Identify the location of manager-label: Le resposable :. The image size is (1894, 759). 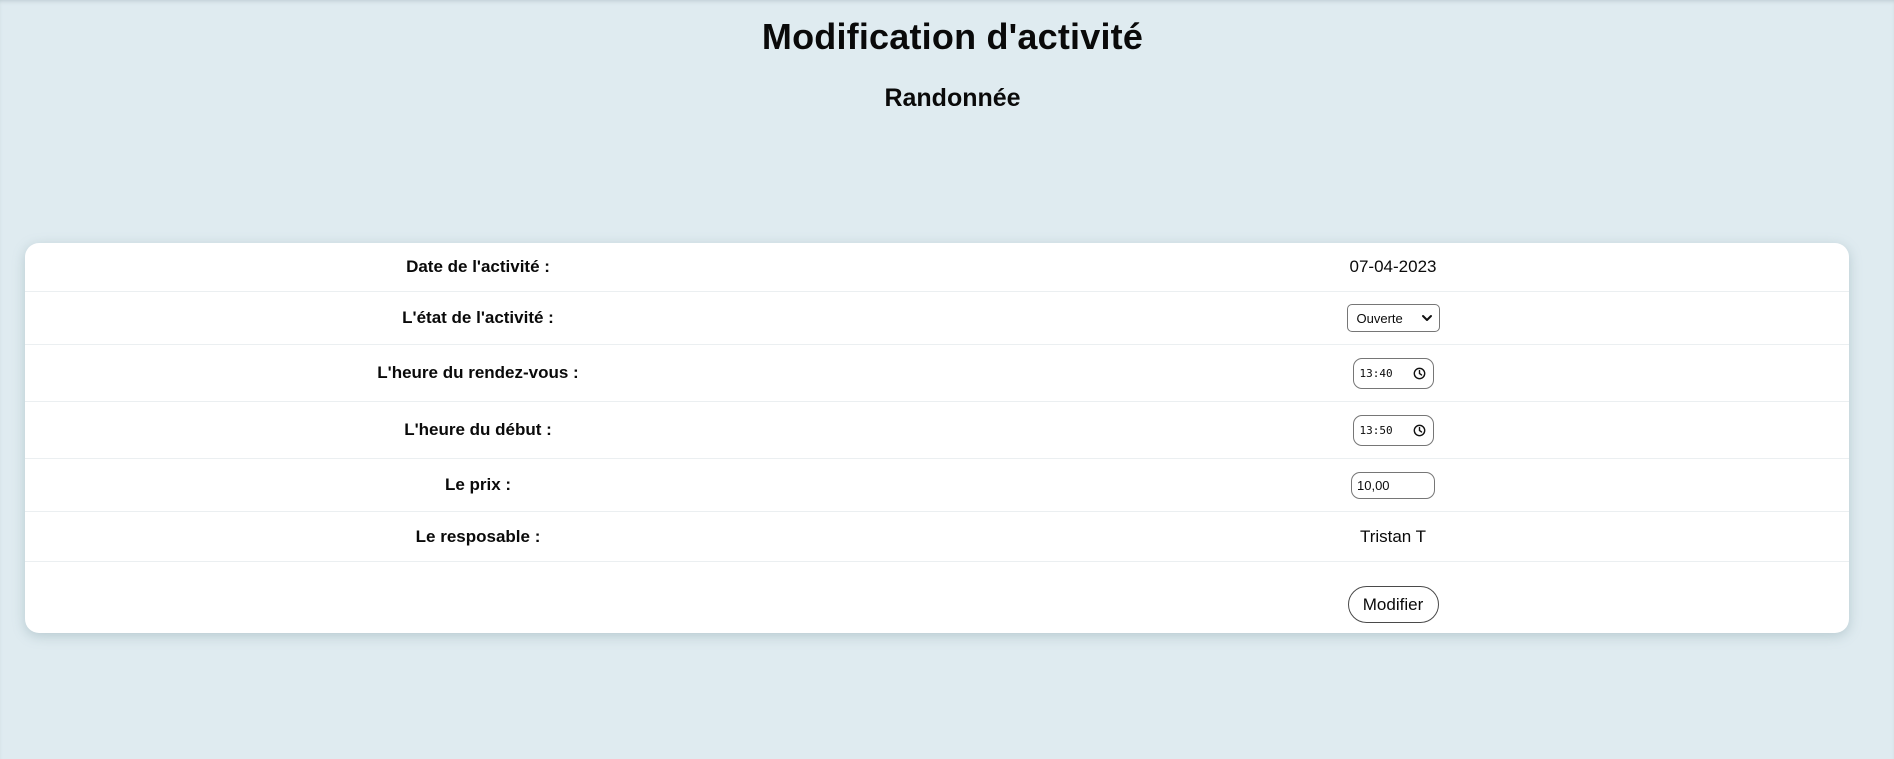
(478, 536).